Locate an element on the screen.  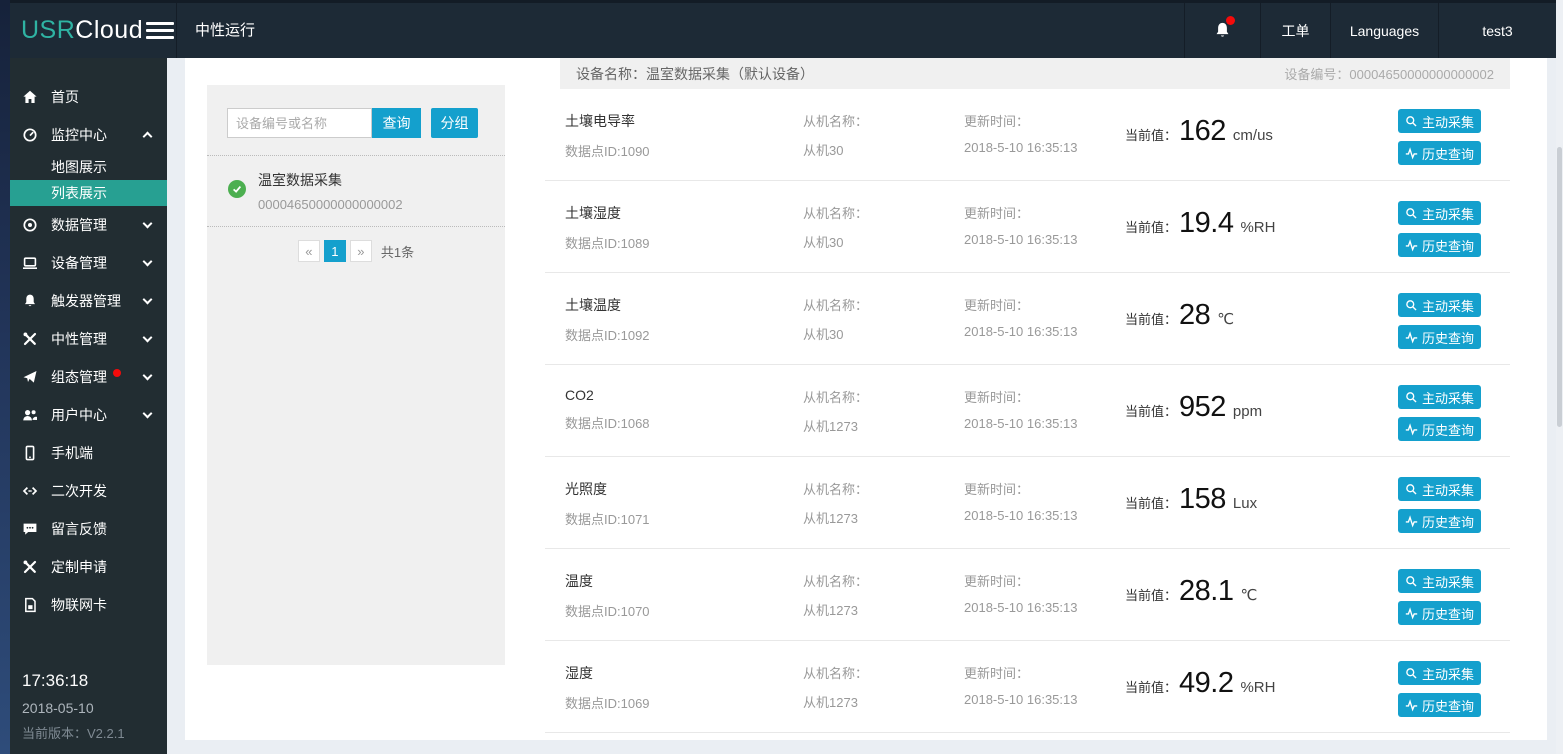
datapoint-id: 数据点ID:1090 is located at coordinates (607, 151).